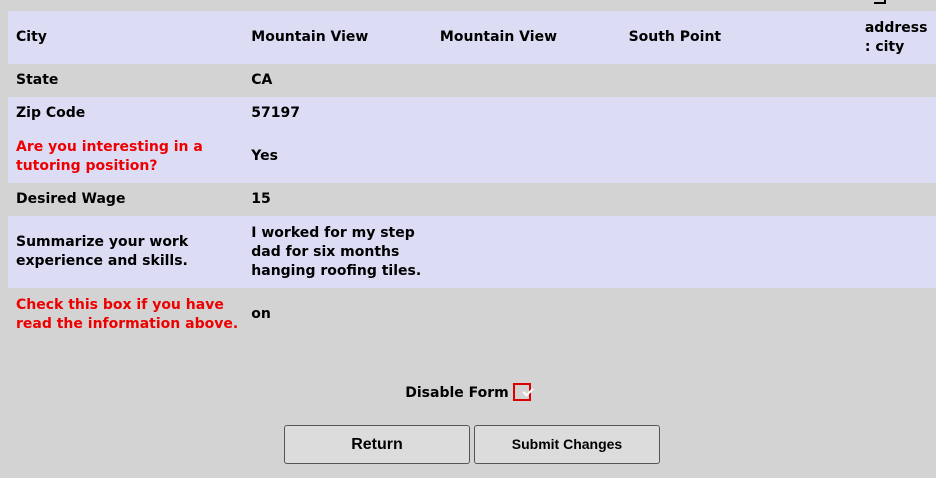  What do you see at coordinates (126, 113) in the screenshot?
I see `row-label: Zip Code` at bounding box center [126, 113].